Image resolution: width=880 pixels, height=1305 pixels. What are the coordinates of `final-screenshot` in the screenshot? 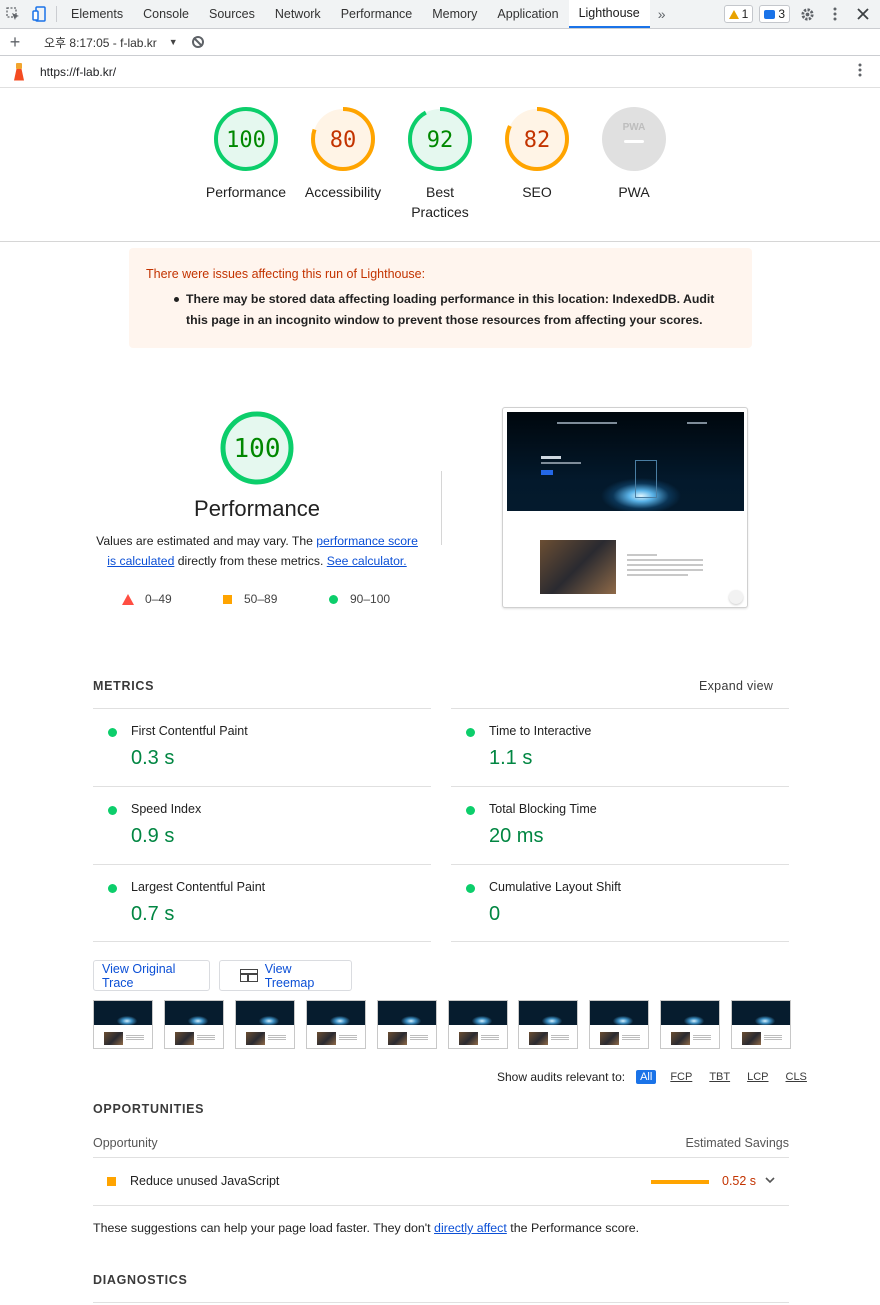 It's located at (625, 507).